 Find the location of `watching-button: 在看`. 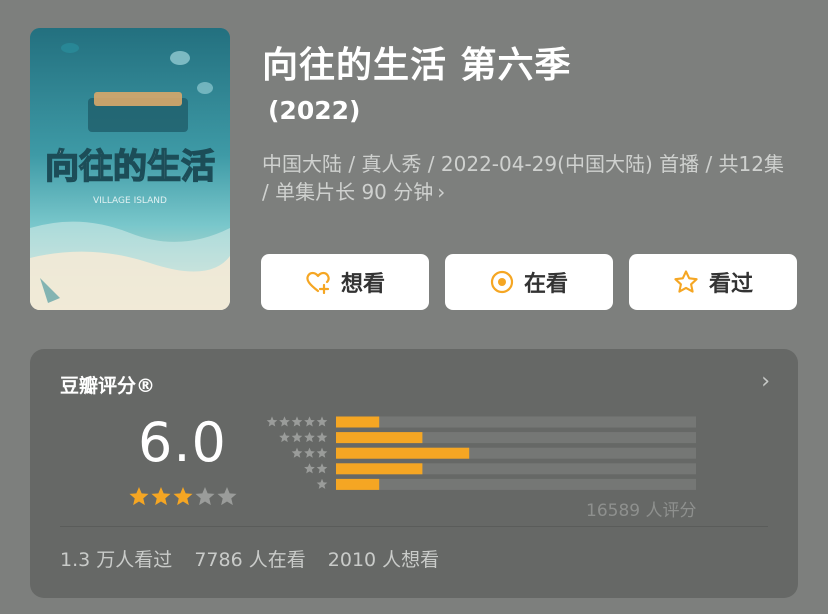

watching-button: 在看 is located at coordinates (529, 282).